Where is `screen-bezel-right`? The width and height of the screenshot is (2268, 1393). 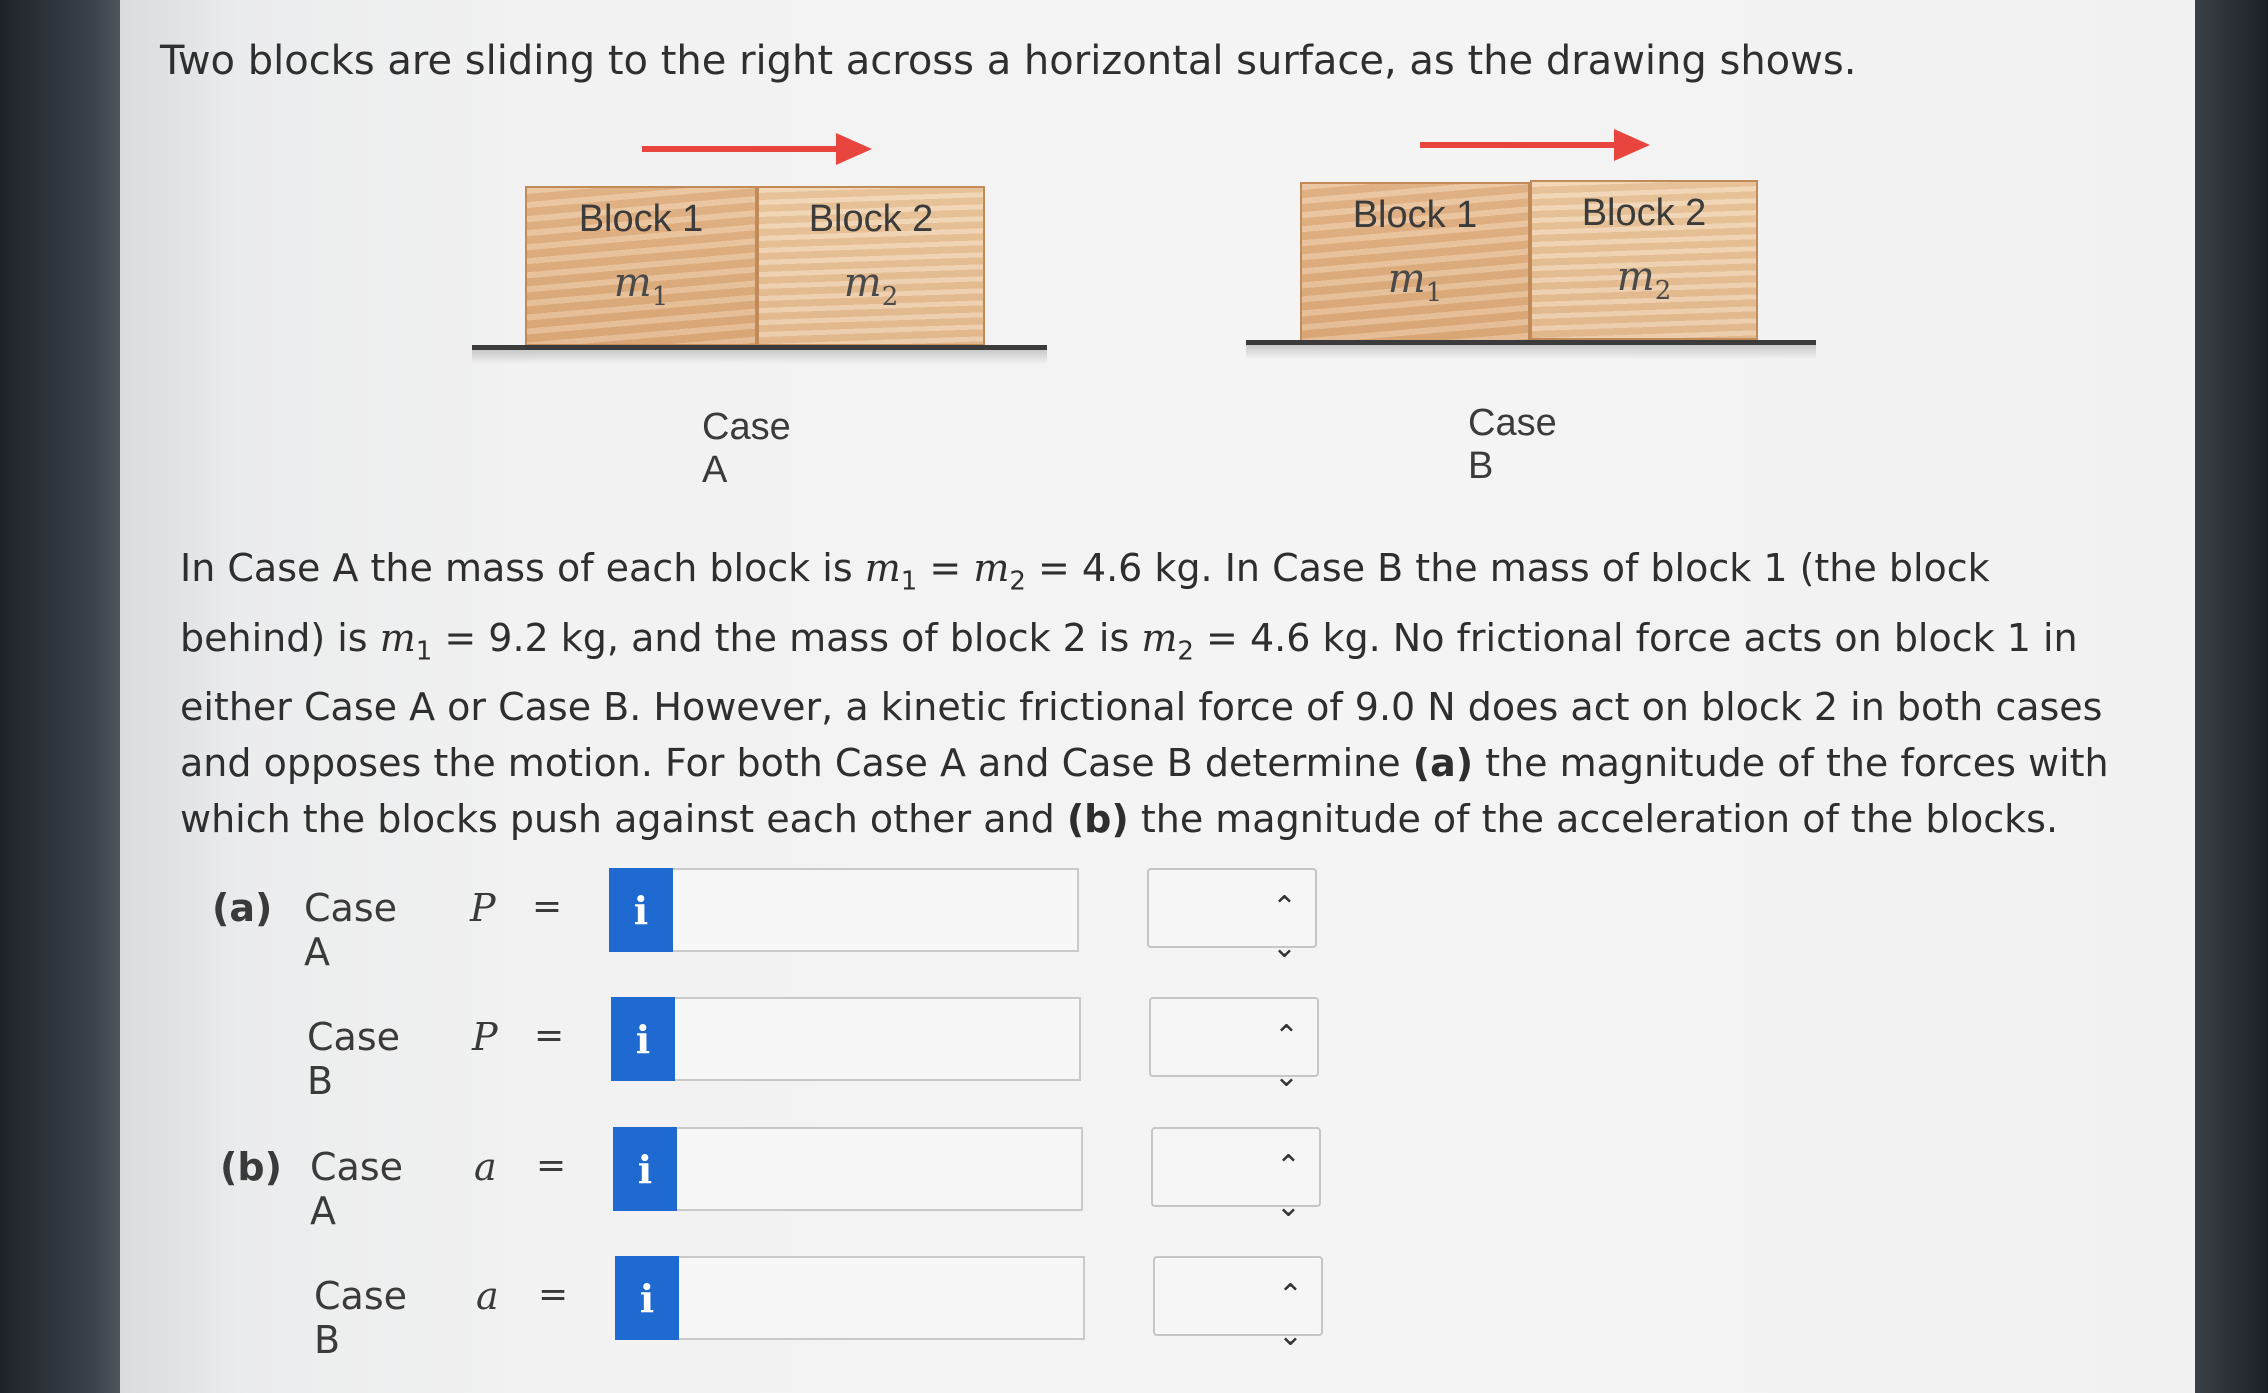 screen-bezel-right is located at coordinates (2228, 696).